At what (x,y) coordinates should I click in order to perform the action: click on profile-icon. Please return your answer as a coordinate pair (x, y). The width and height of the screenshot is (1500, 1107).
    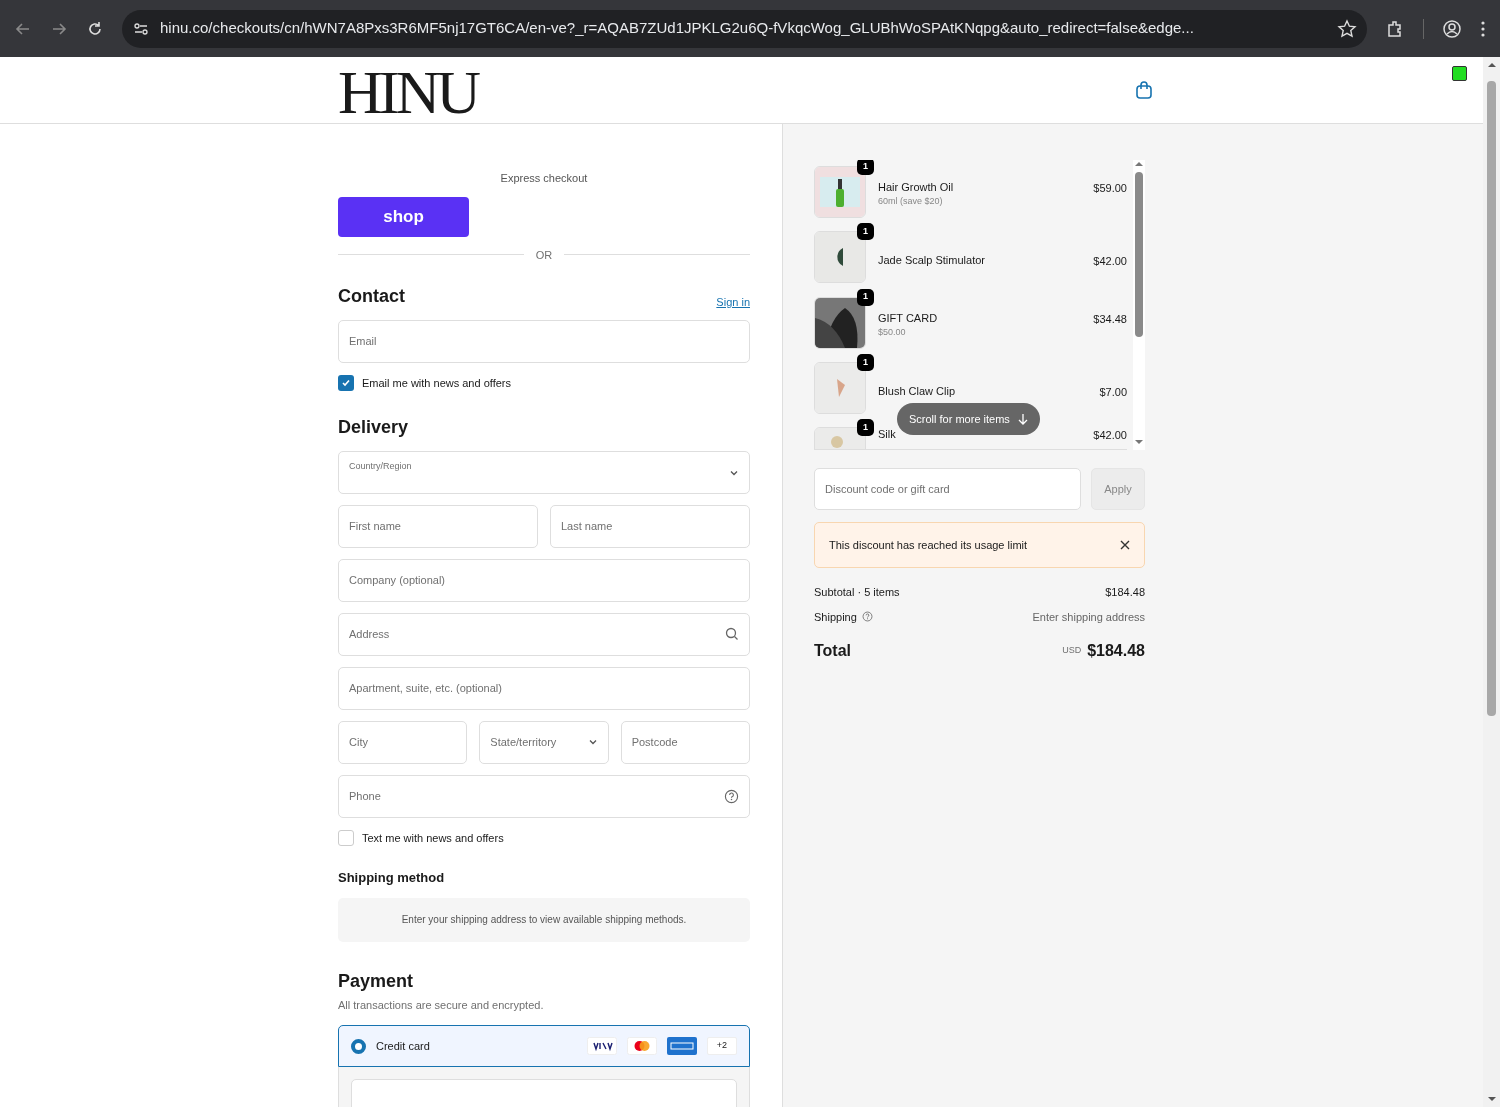
    Looking at the image, I should click on (1452, 28).